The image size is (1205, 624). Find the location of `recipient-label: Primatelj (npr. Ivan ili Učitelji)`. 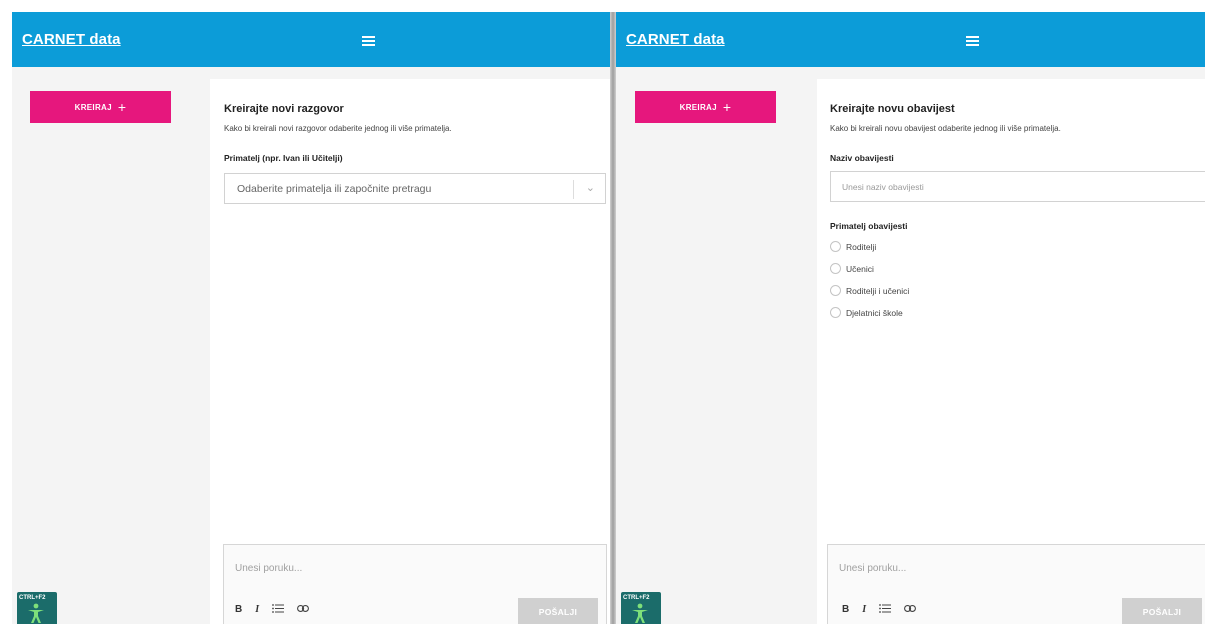

recipient-label: Primatelj (npr. Ivan ili Učitelji) is located at coordinates (283, 158).